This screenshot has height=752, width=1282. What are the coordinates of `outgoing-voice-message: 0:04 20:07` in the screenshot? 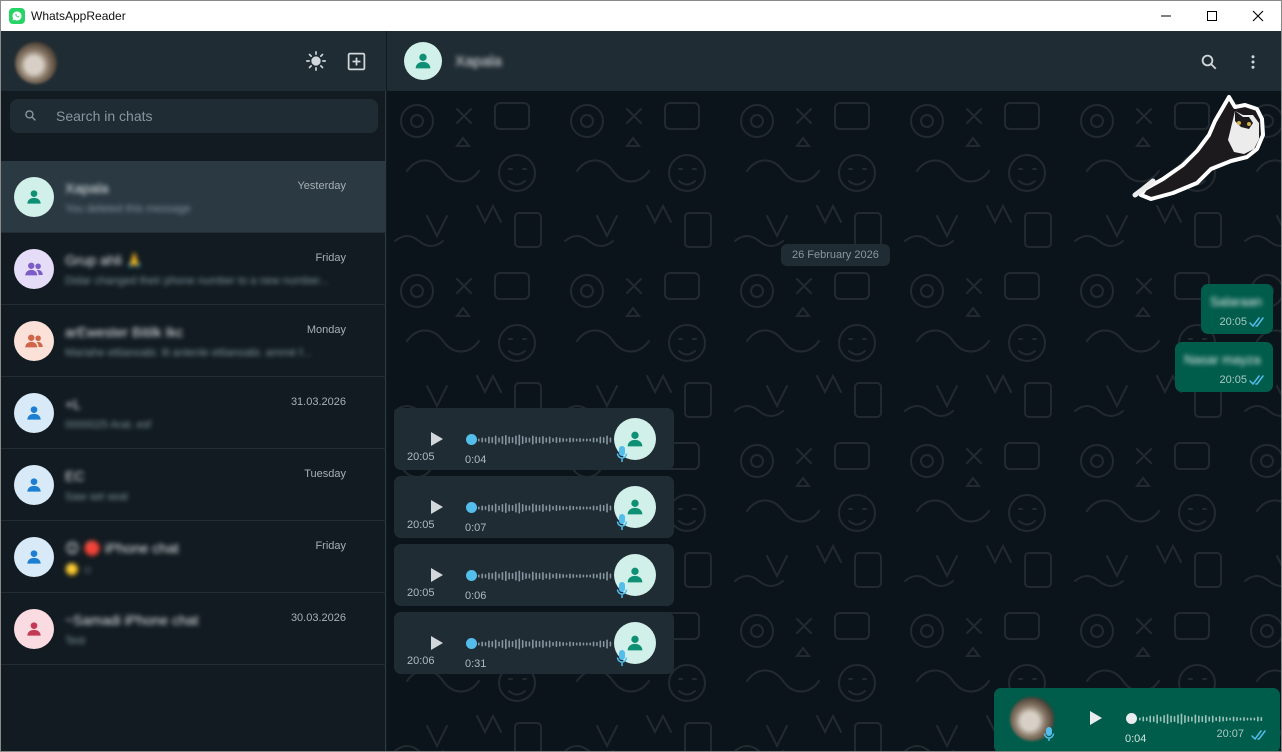 It's located at (1137, 719).